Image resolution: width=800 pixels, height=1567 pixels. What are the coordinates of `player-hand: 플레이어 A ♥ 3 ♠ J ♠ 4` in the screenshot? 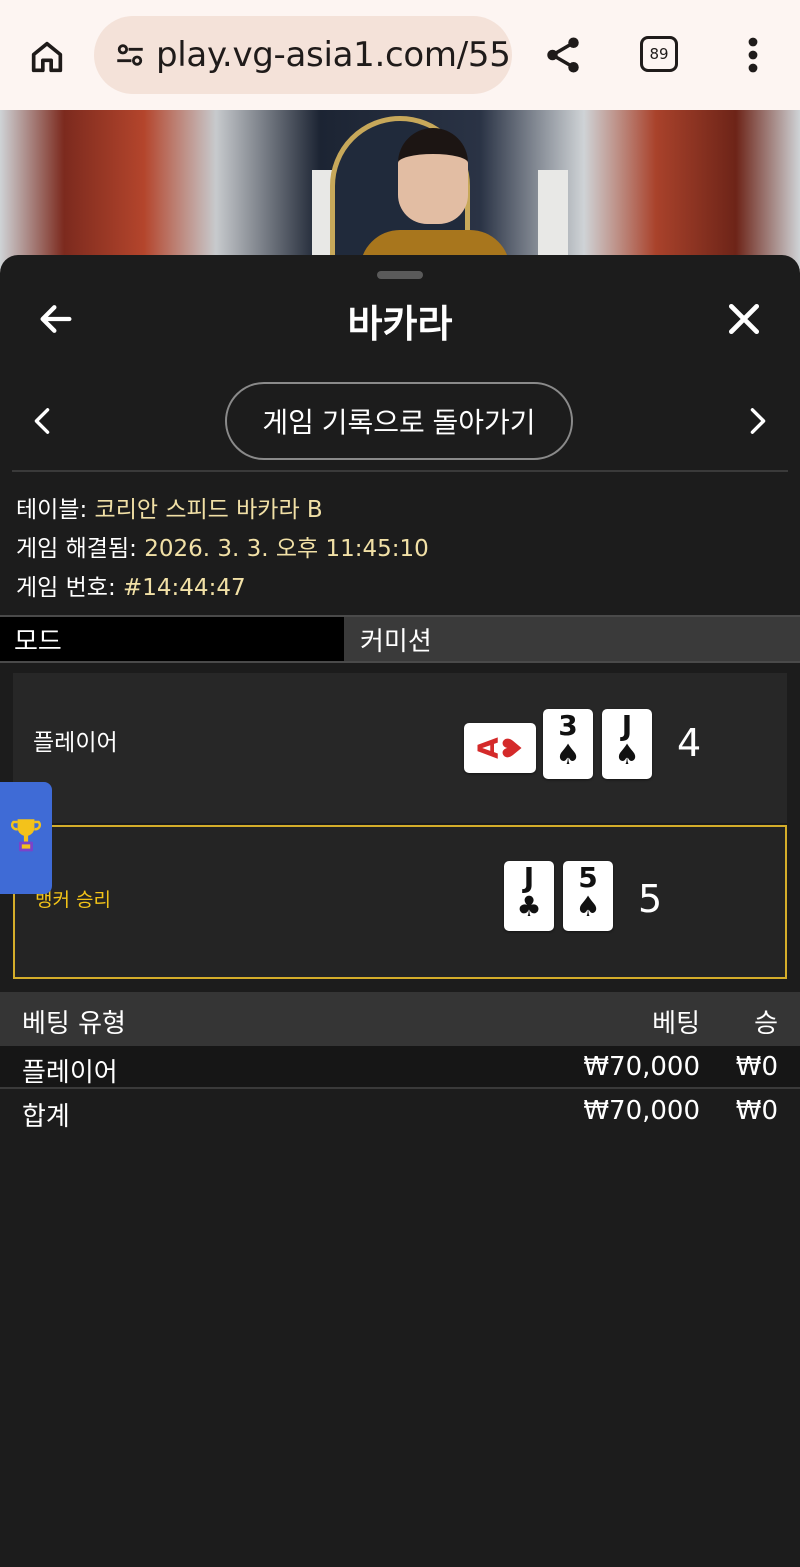 It's located at (400, 748).